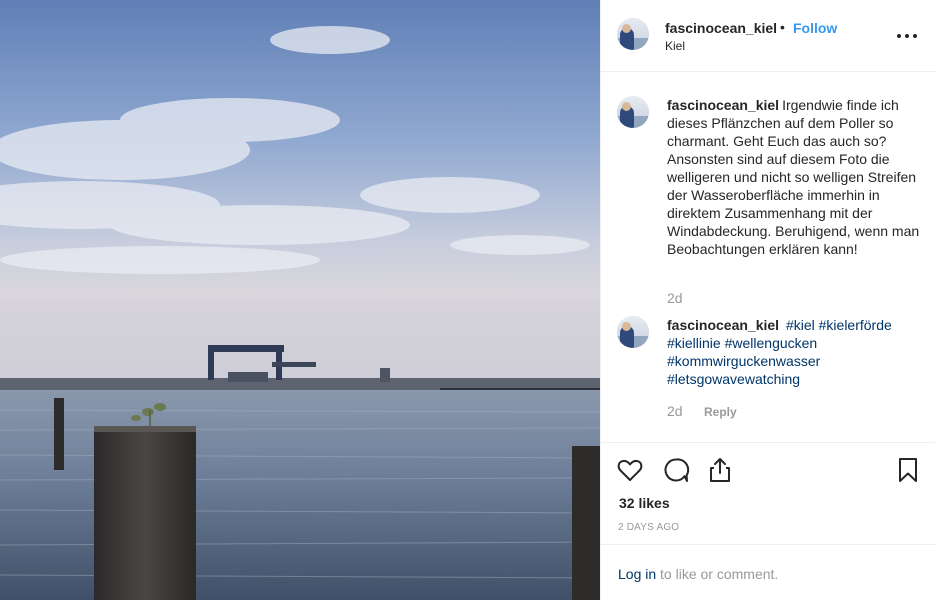  What do you see at coordinates (637, 574) in the screenshot?
I see `login-link: Log in` at bounding box center [637, 574].